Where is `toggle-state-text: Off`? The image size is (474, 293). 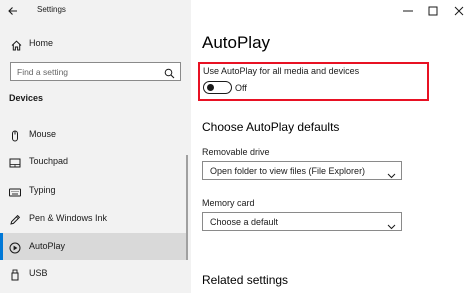
toggle-state-text: Off is located at coordinates (241, 88).